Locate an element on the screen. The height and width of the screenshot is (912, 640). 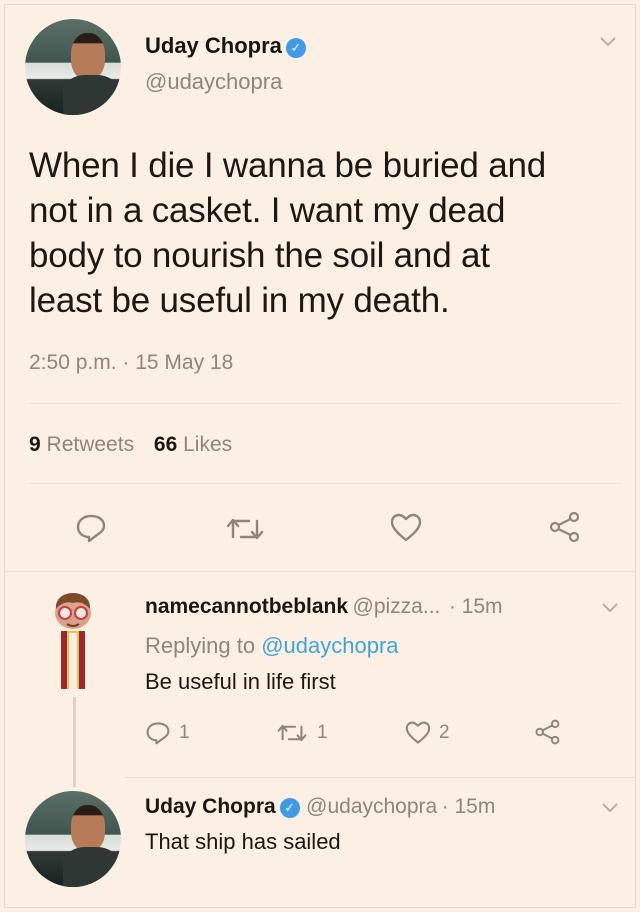
thread-line is located at coordinates (74, 742).